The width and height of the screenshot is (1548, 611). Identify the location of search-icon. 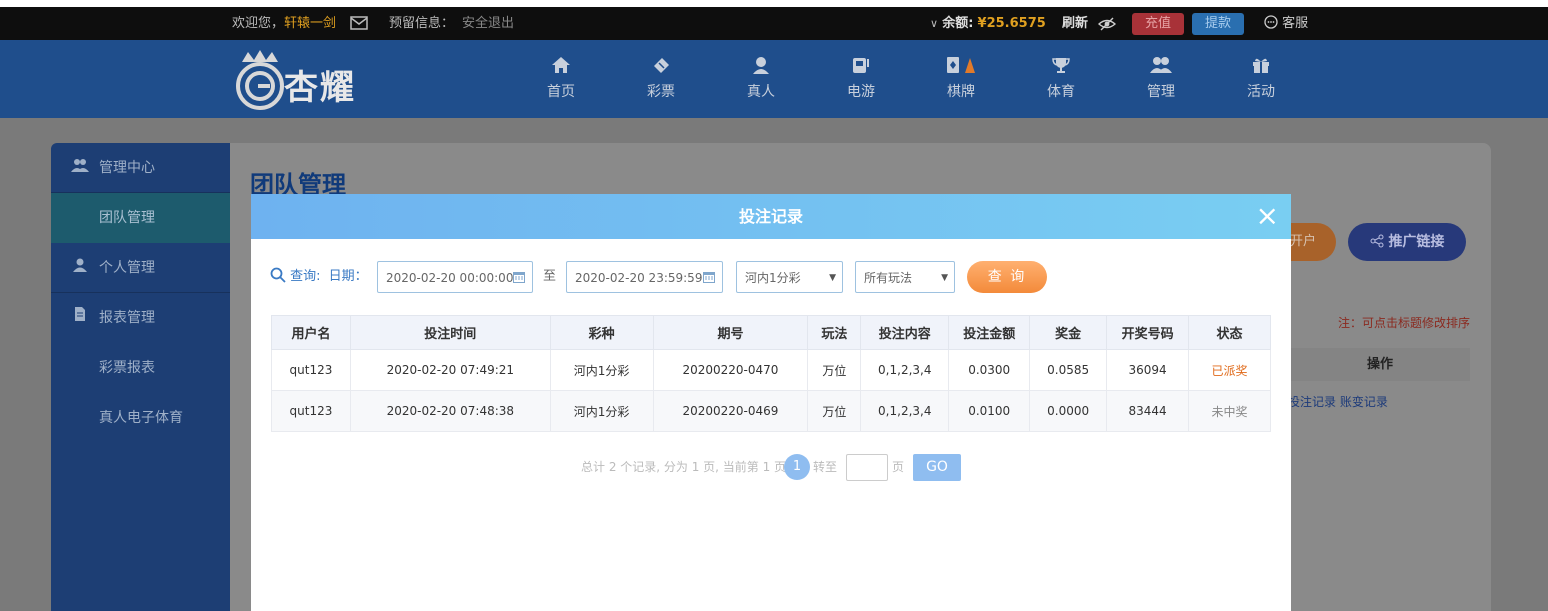
(278, 275).